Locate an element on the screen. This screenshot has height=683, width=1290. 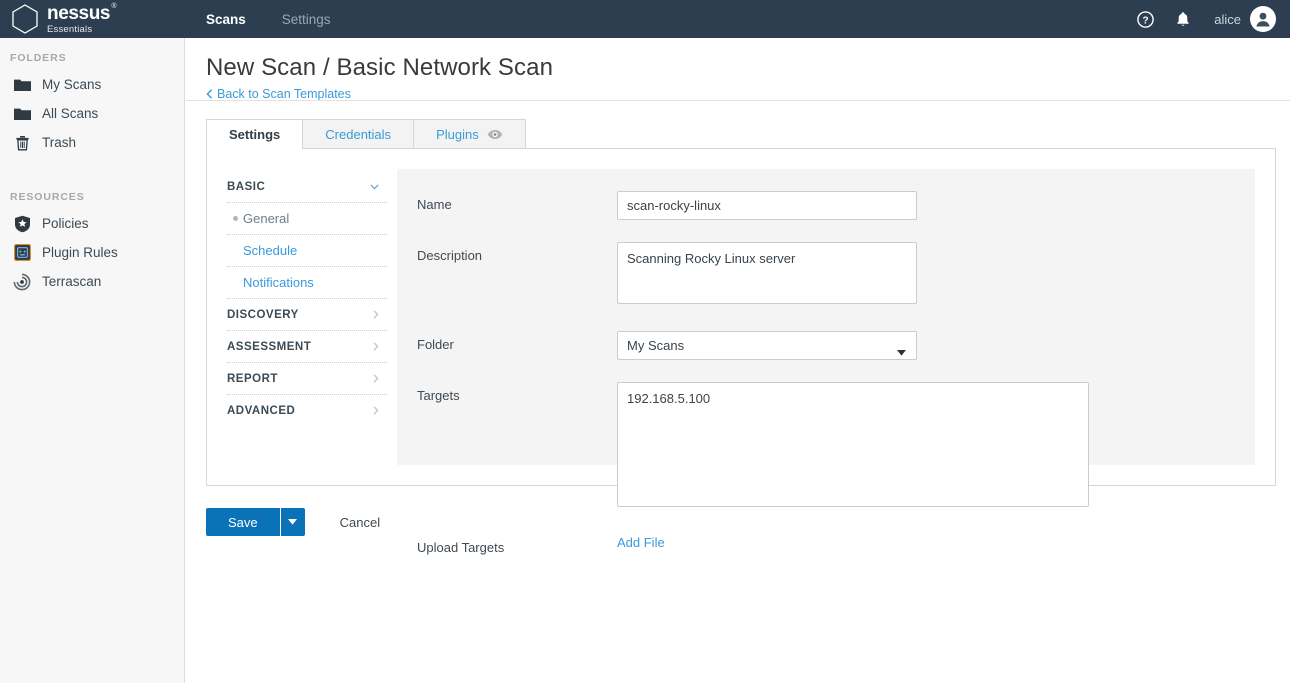
logo-text: nessus ® Essentials is located at coordinates (81, 18).